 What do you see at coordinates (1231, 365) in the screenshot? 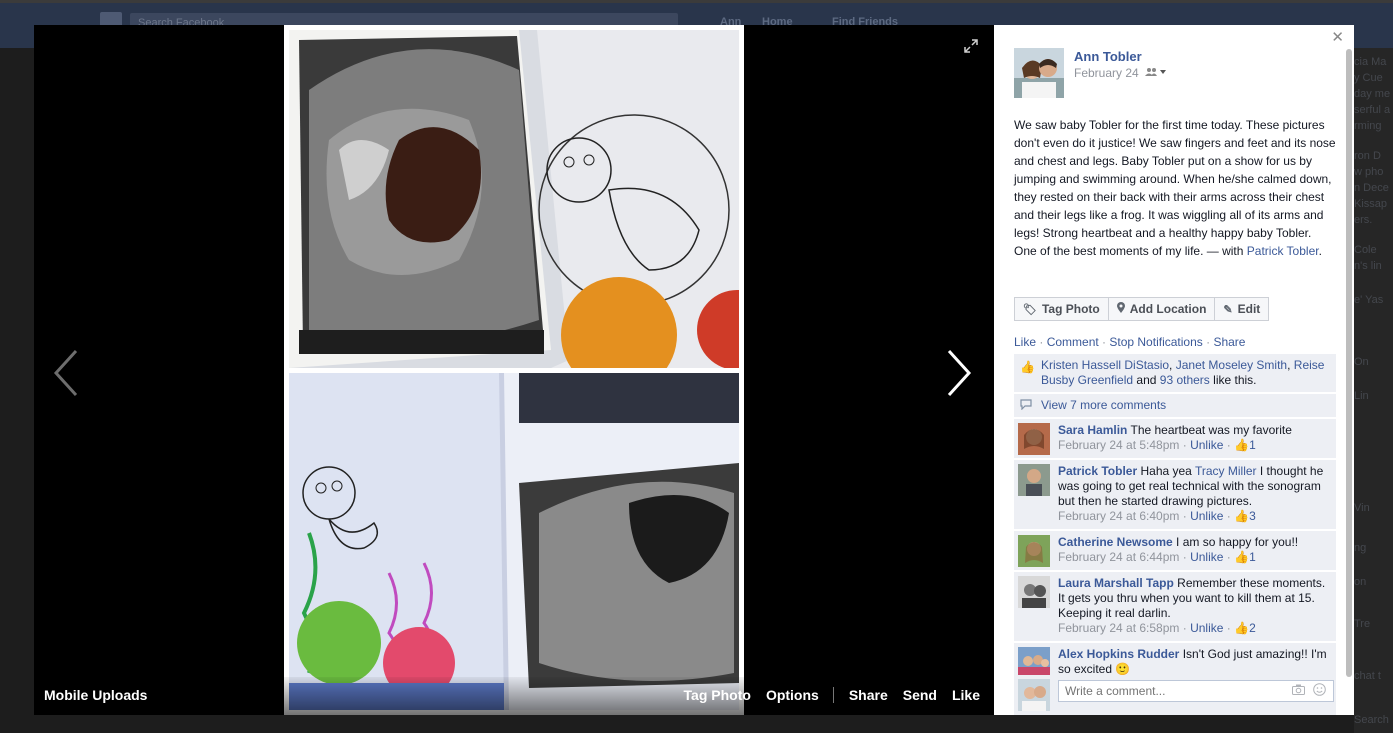
I see `liker-link: Janet Moseley Smith` at bounding box center [1231, 365].